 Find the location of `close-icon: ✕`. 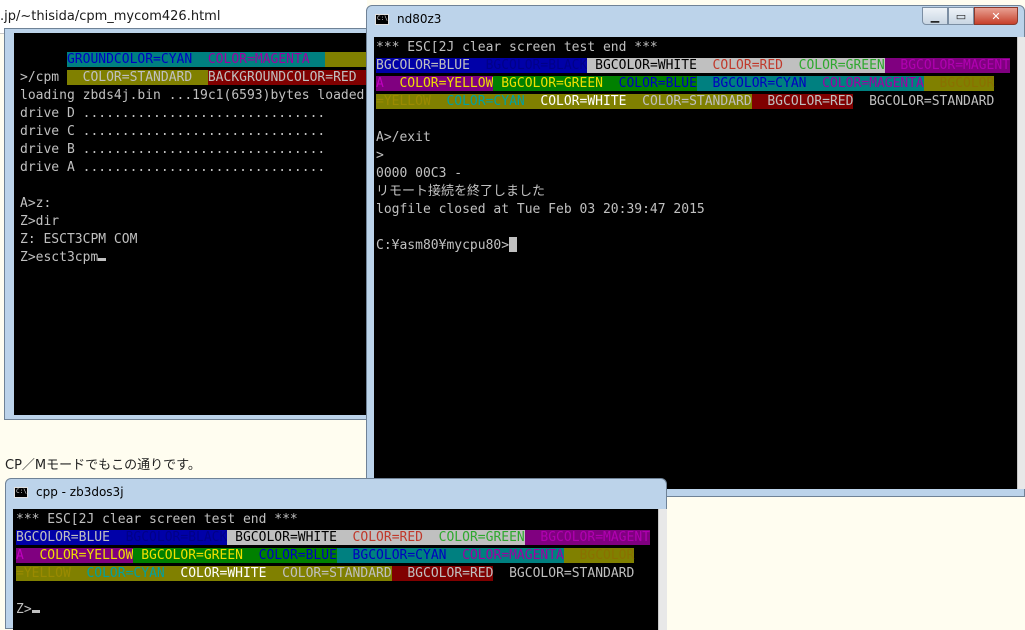

close-icon: ✕ is located at coordinates (996, 16).